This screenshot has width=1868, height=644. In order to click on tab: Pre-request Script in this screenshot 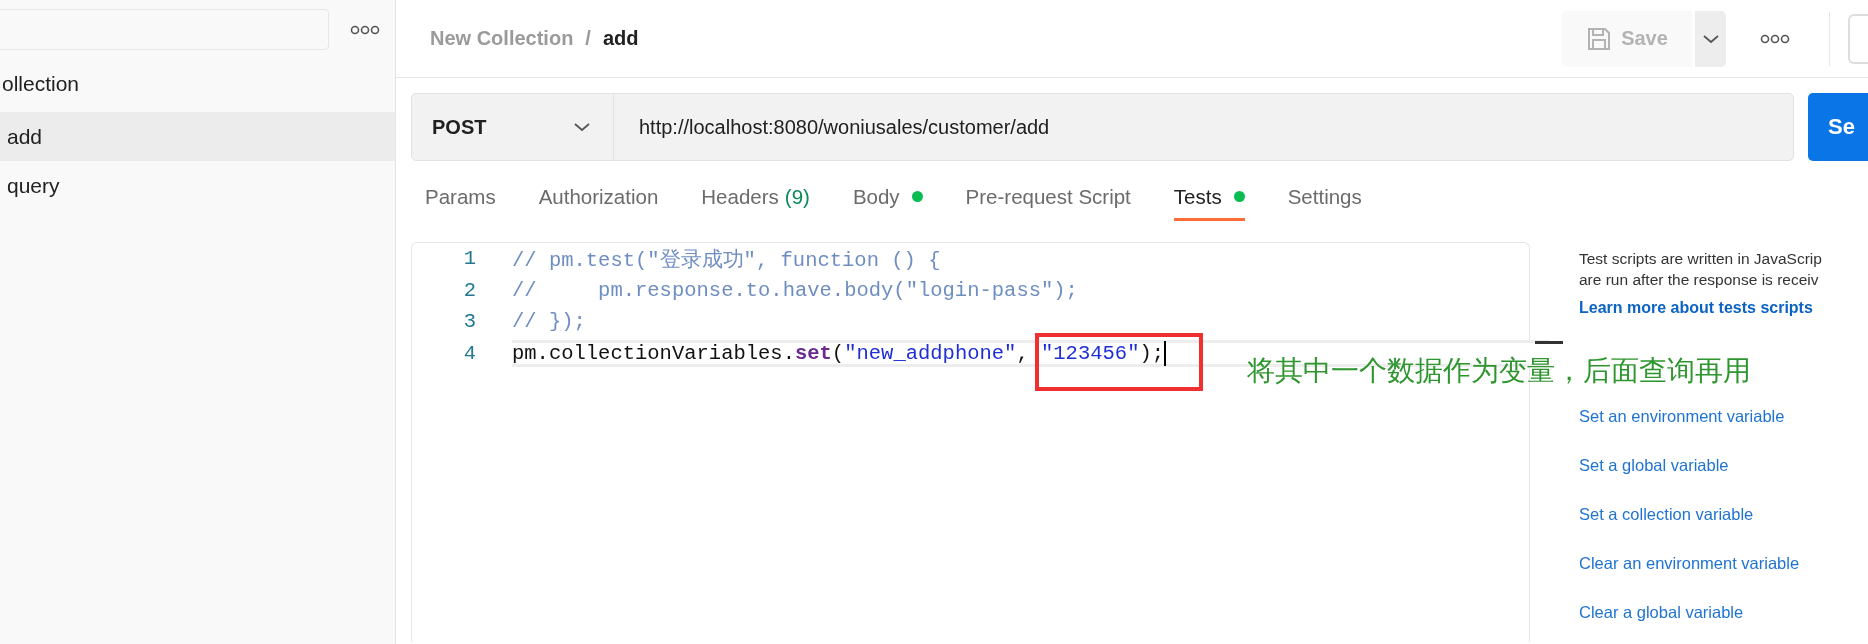, I will do `click(1048, 199)`.